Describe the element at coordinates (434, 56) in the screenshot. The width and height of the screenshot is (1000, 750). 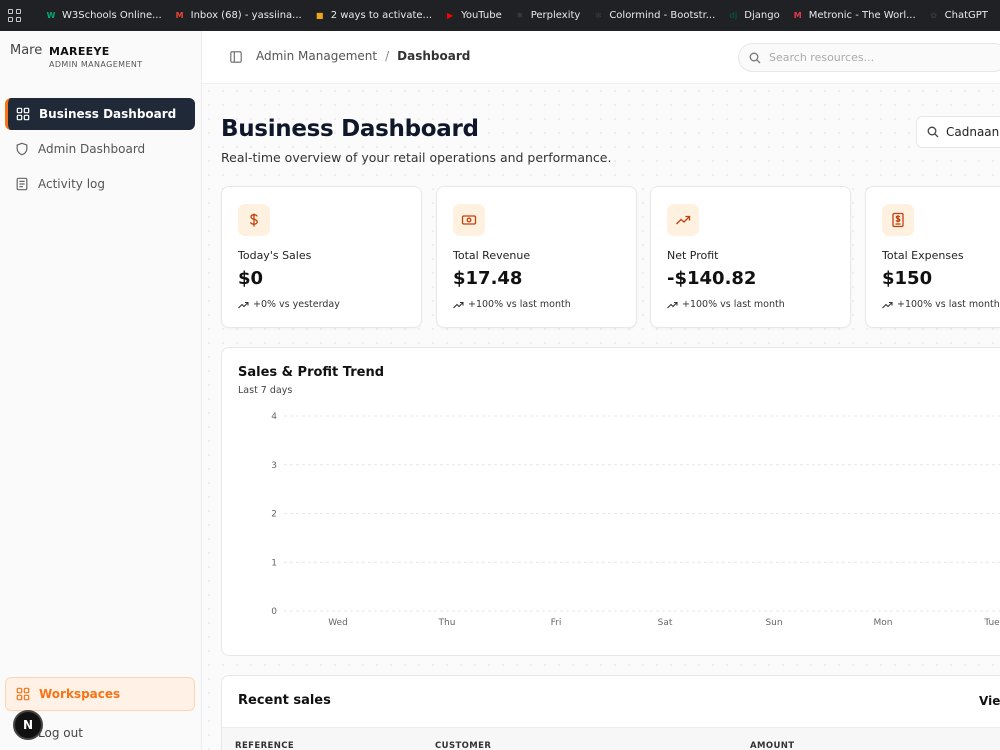
I see `breadcrumb-current: Dashboard` at that location.